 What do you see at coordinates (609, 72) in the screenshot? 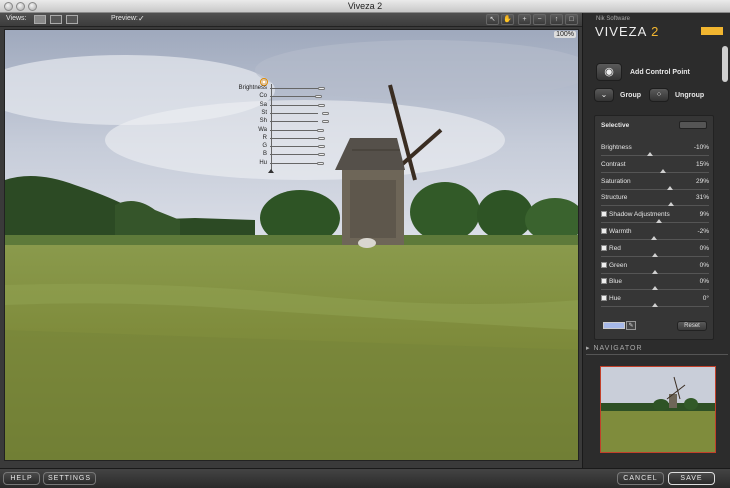
I see `add-control-point-button: ◉` at bounding box center [609, 72].